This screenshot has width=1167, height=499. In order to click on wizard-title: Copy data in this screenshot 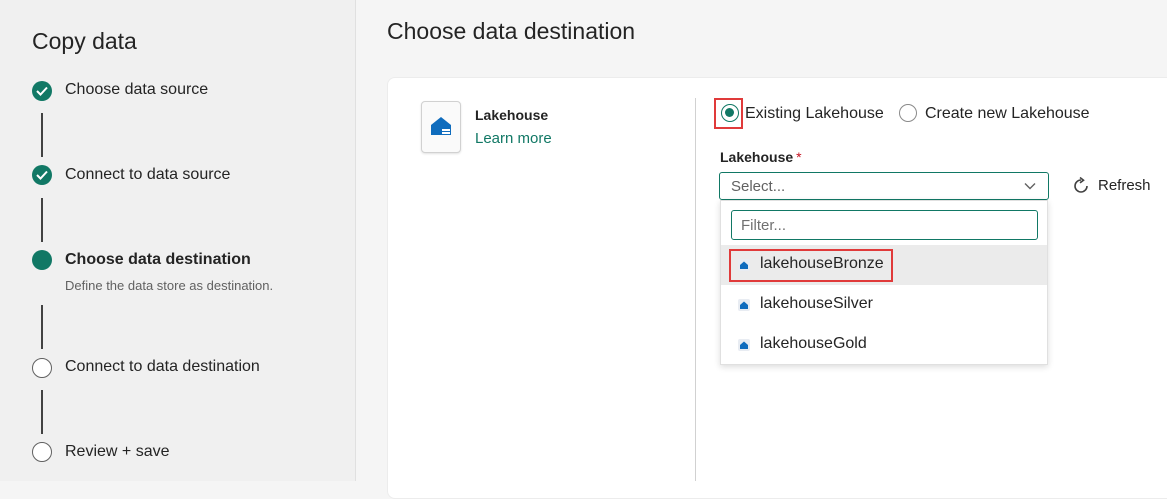, I will do `click(84, 41)`.